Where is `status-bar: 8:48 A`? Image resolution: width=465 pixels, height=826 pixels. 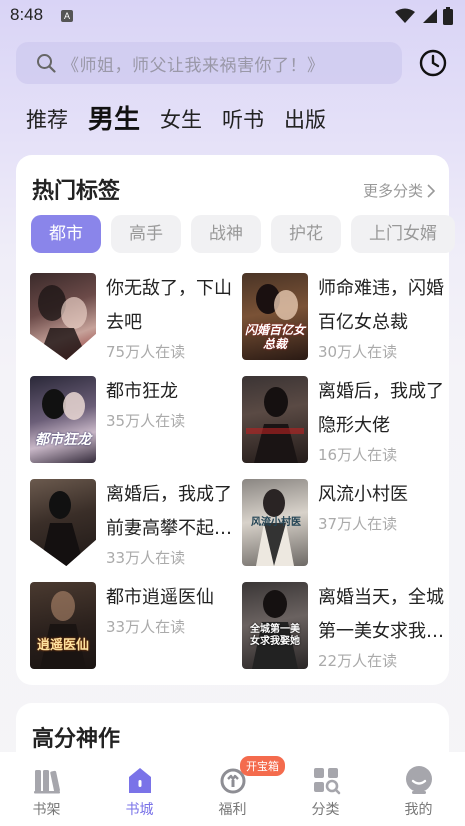
status-bar: 8:48 A is located at coordinates (232, 16).